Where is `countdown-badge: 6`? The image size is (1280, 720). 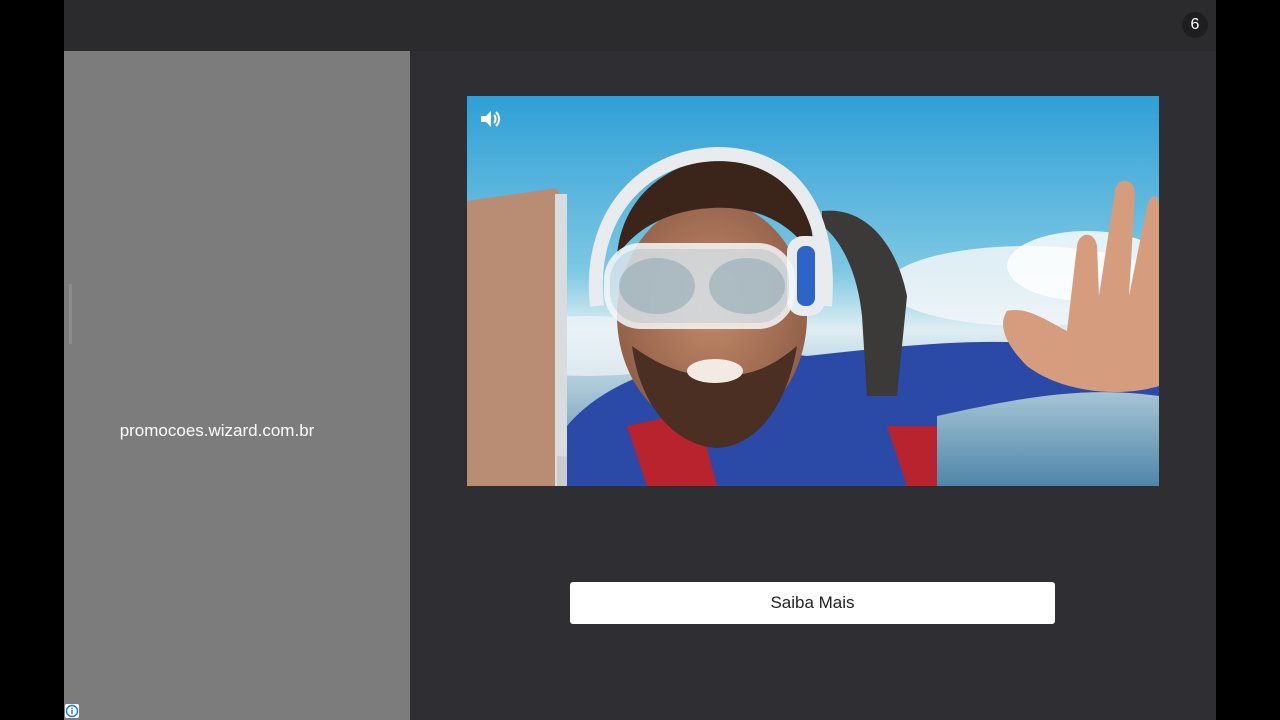 countdown-badge: 6 is located at coordinates (1195, 25).